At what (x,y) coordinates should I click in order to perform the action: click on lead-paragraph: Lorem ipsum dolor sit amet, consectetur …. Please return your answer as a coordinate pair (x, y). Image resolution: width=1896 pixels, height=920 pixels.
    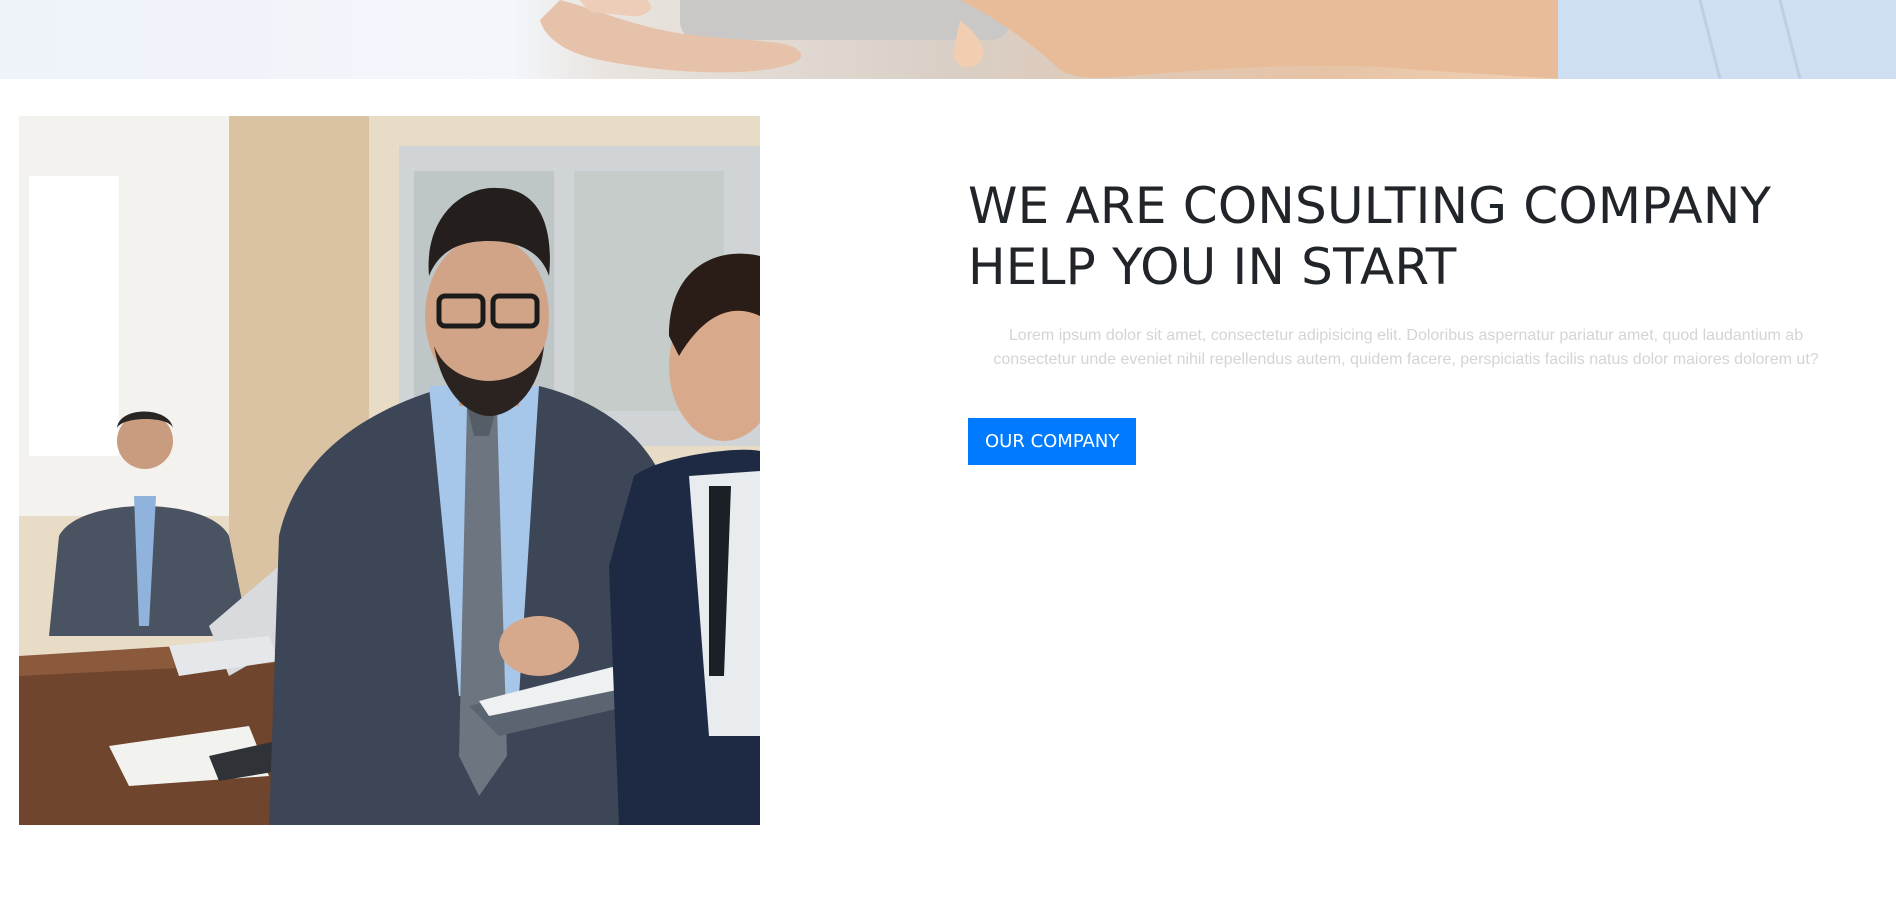
    Looking at the image, I should click on (1406, 347).